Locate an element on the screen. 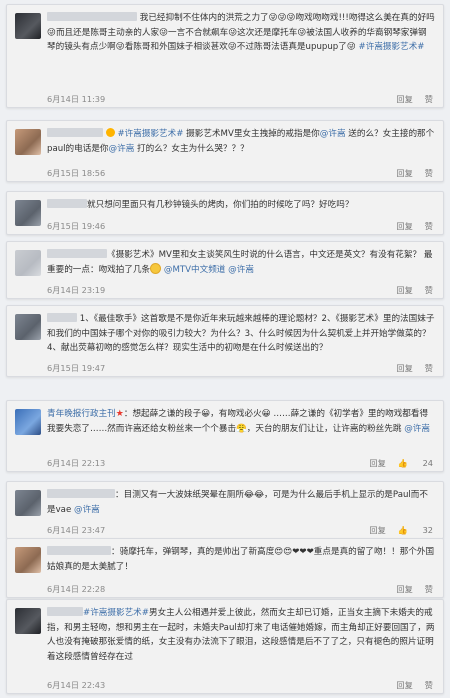 This screenshot has height=698, width=450. timestamp: 6月14日 22:43 is located at coordinates (76, 685).